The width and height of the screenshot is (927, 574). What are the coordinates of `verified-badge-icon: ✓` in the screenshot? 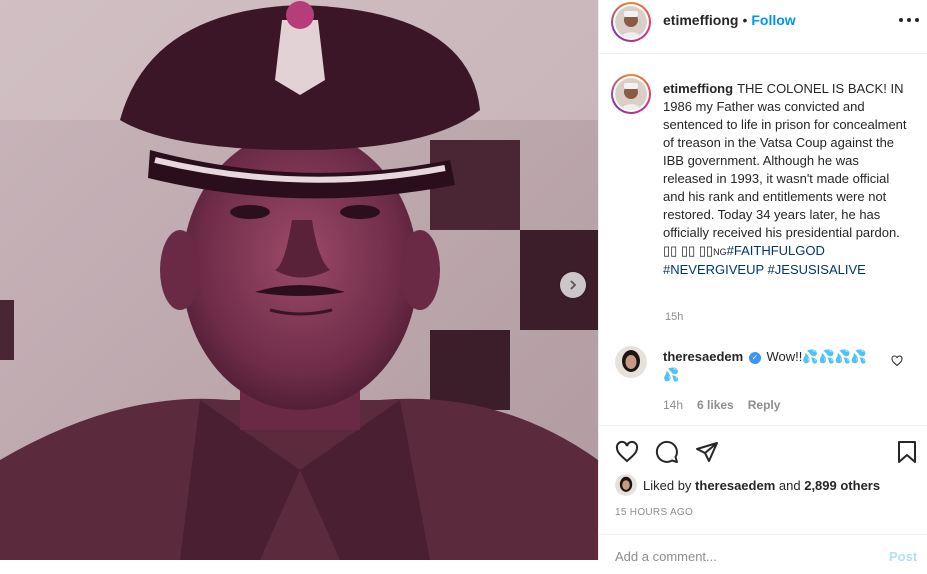 It's located at (754, 357).